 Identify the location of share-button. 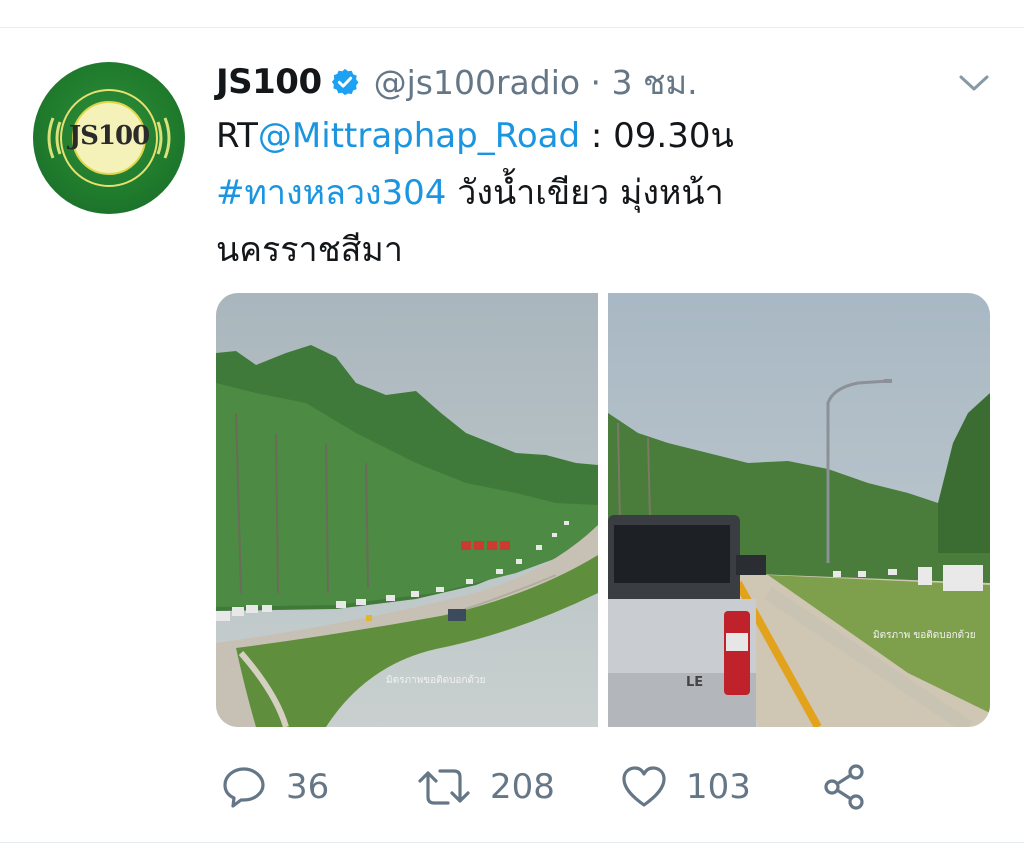
(845, 787).